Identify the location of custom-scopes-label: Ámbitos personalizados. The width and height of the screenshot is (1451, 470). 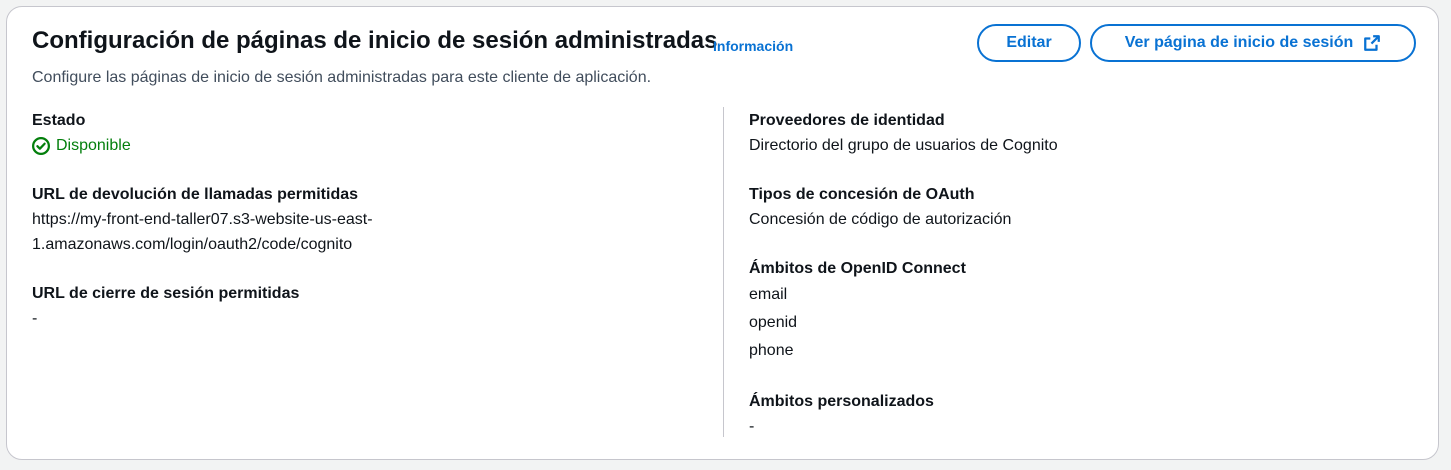
(841, 401).